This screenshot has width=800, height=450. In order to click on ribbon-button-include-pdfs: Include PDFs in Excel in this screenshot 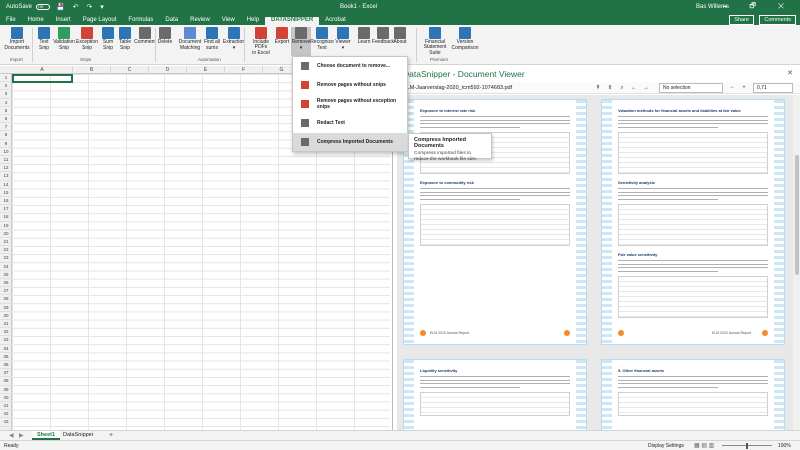, I will do `click(261, 41)`.